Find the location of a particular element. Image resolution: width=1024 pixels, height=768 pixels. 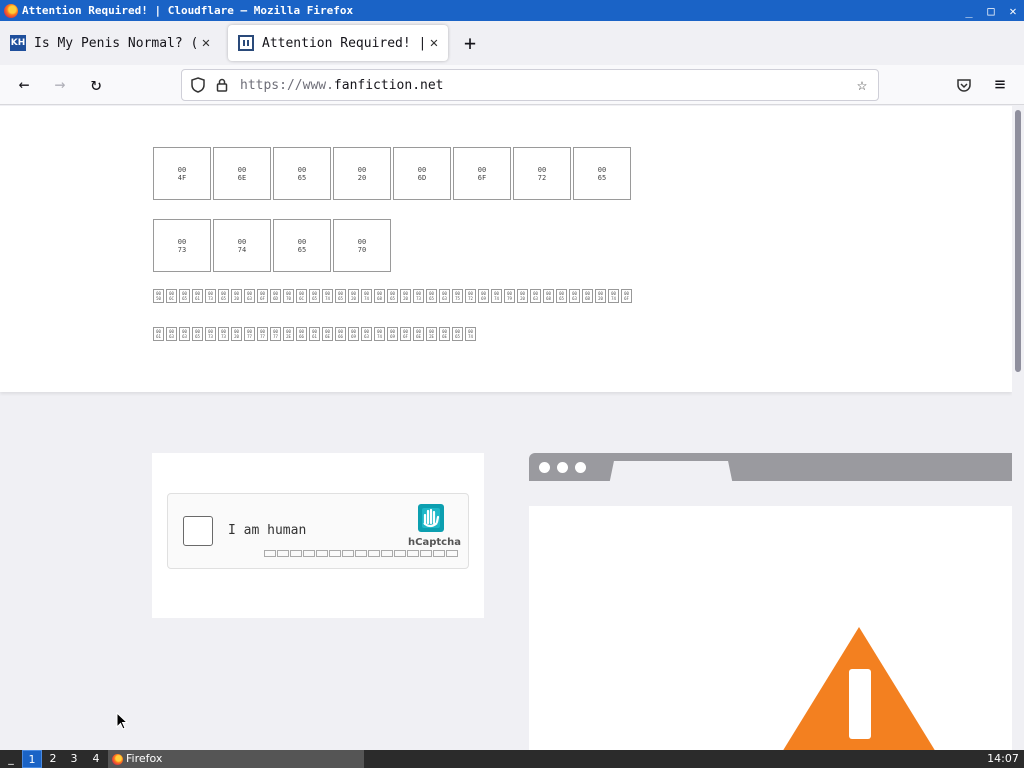

captcha-panel: I am human hCaptcha is located at coordinates (318, 535).